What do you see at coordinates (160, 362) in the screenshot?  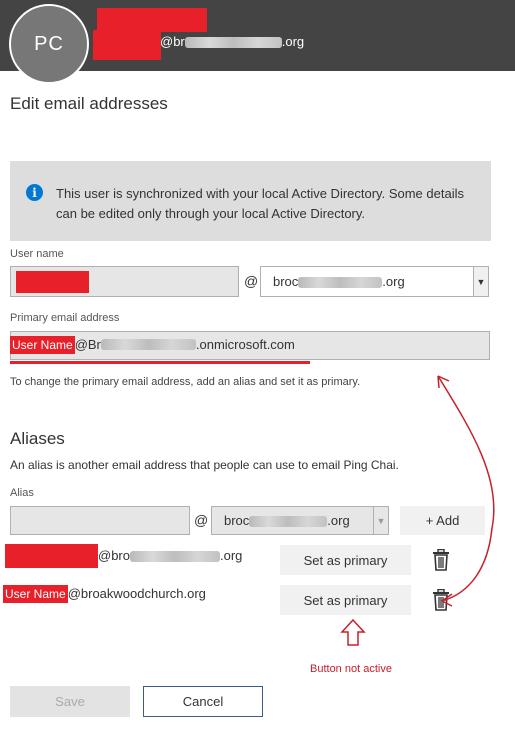 I see `primary-email-underline` at bounding box center [160, 362].